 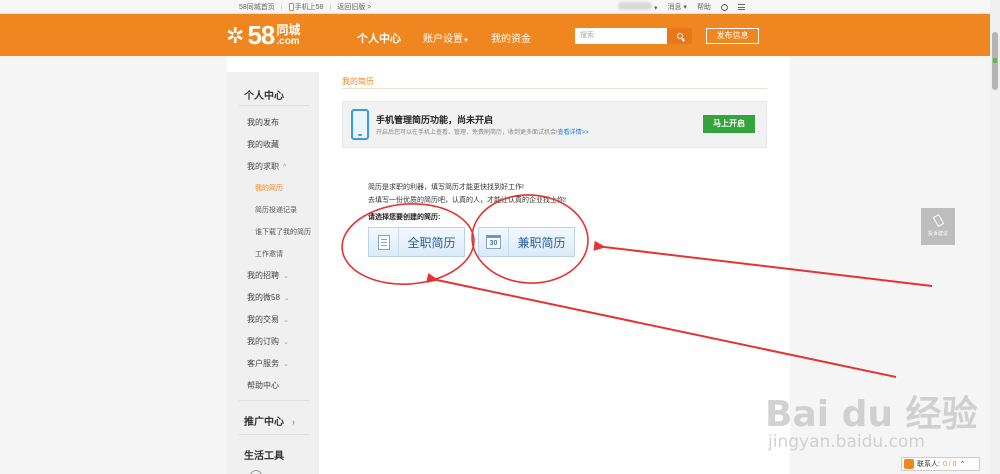 I want to click on calendar-icon: 30, so click(x=493, y=242).